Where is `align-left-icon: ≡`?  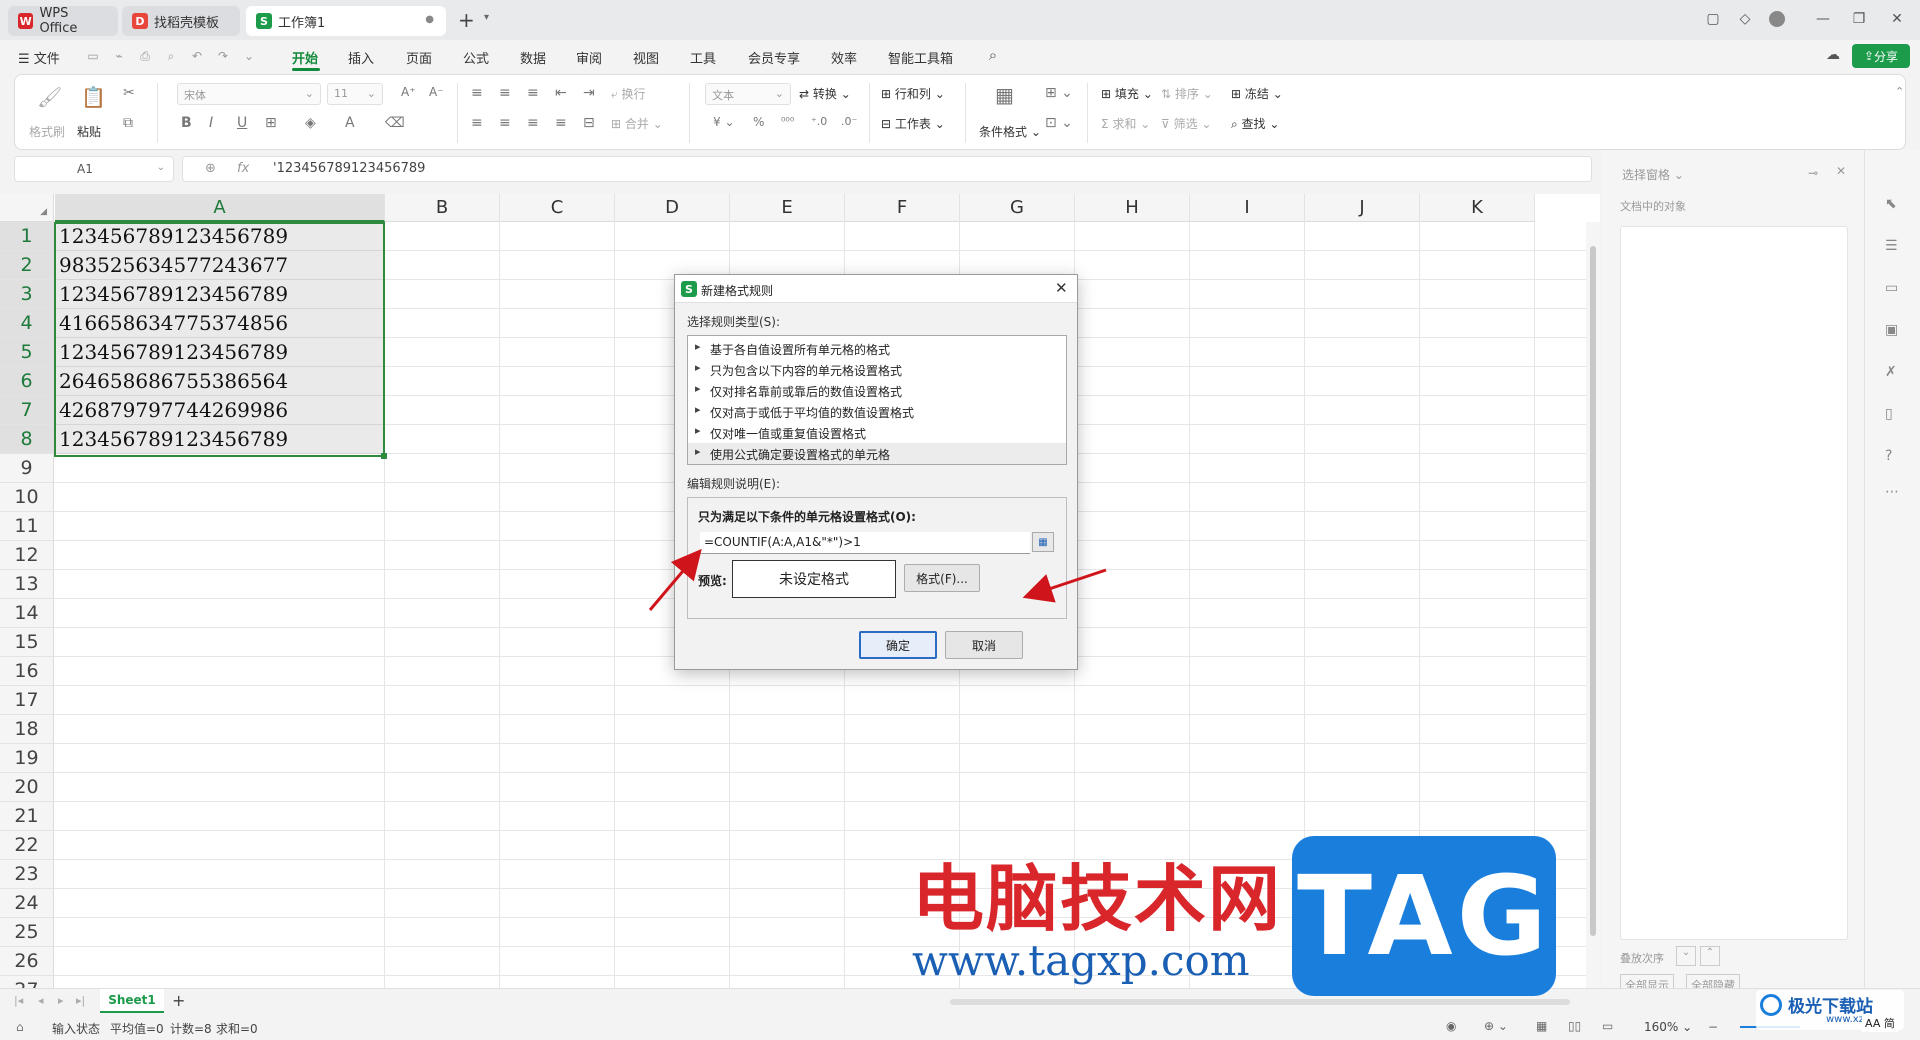
align-left-icon: ≡ is located at coordinates (477, 123).